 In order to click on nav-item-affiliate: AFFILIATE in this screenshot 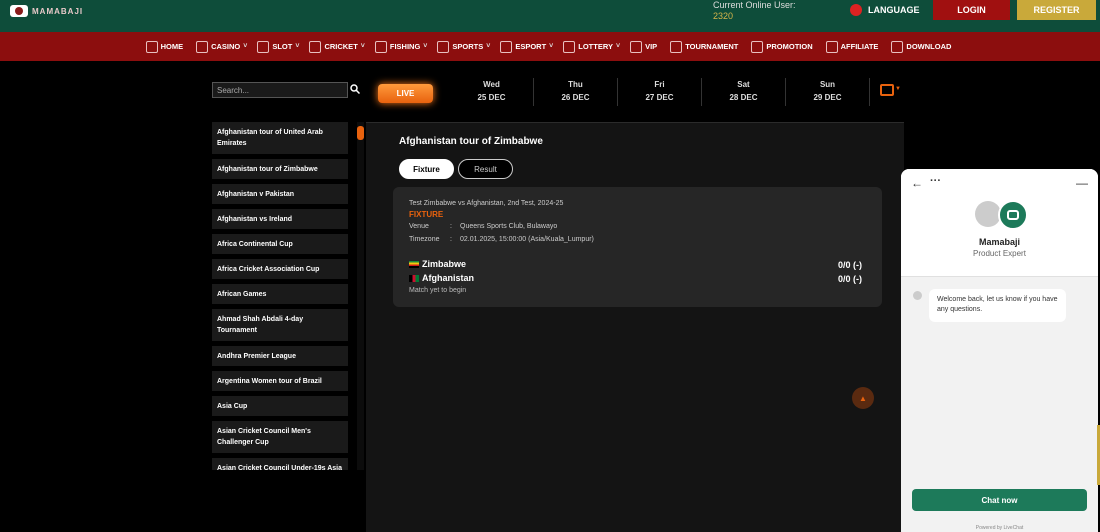, I will do `click(853, 46)`.